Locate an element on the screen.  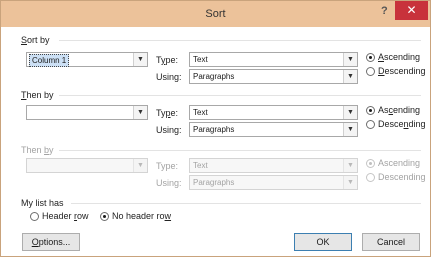
then-by-divider is located at coordinates (240, 95).